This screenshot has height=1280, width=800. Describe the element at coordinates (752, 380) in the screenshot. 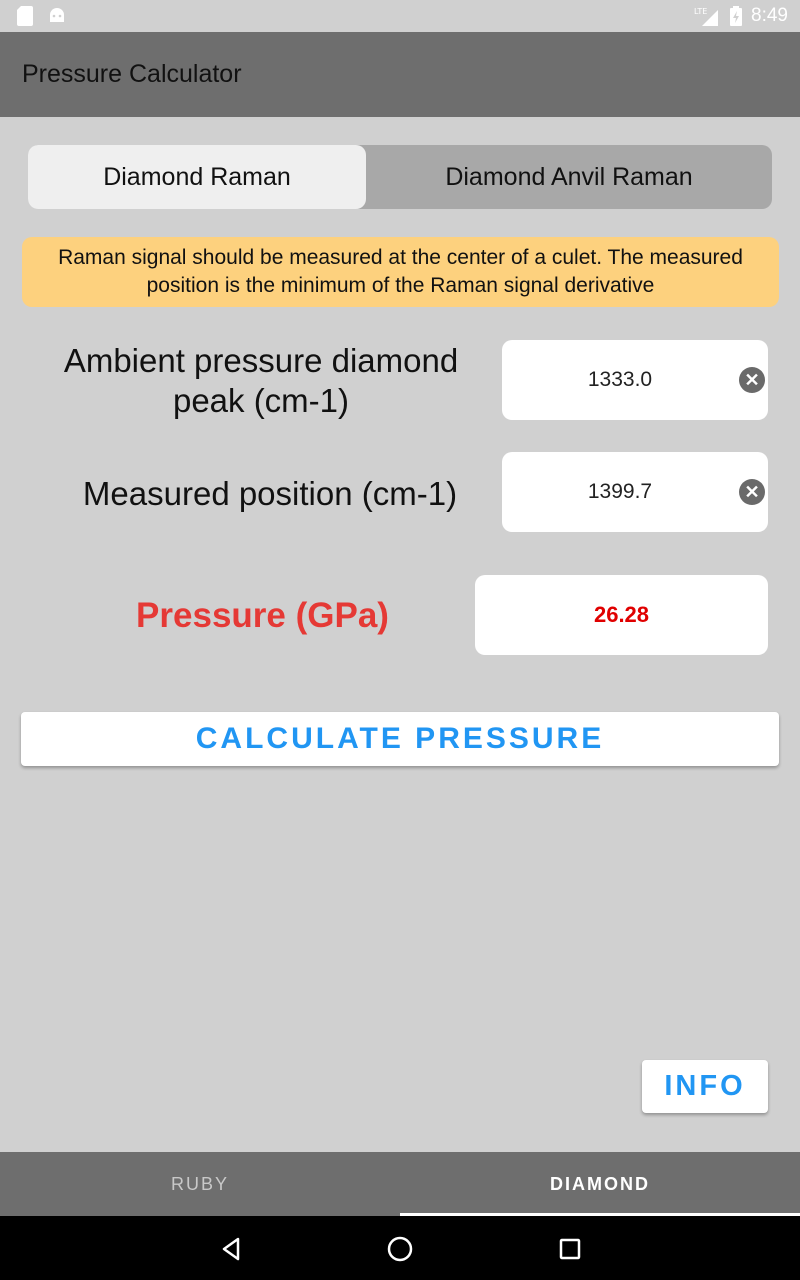

I see `ambient-clear-icon: ✕` at that location.